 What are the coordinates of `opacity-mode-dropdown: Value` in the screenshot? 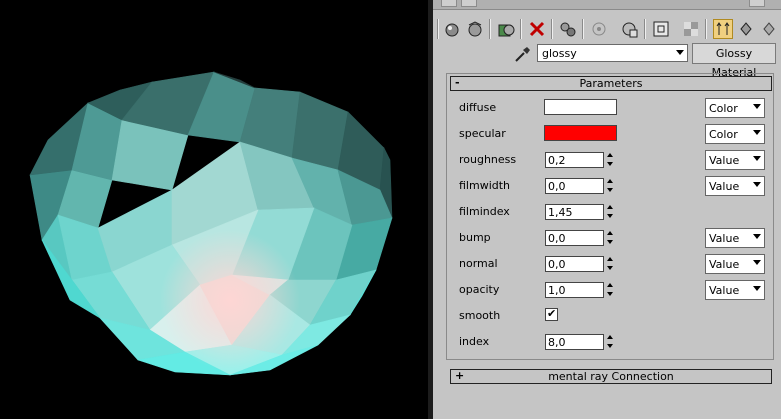 It's located at (735, 290).